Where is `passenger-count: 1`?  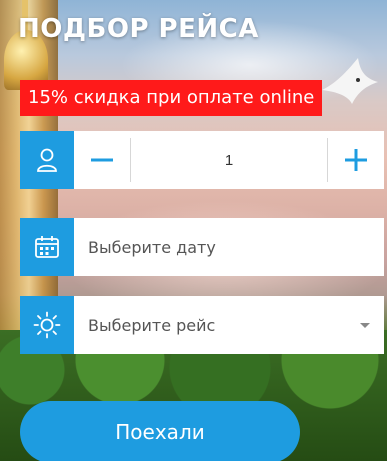
passenger-count: 1 is located at coordinates (229, 160).